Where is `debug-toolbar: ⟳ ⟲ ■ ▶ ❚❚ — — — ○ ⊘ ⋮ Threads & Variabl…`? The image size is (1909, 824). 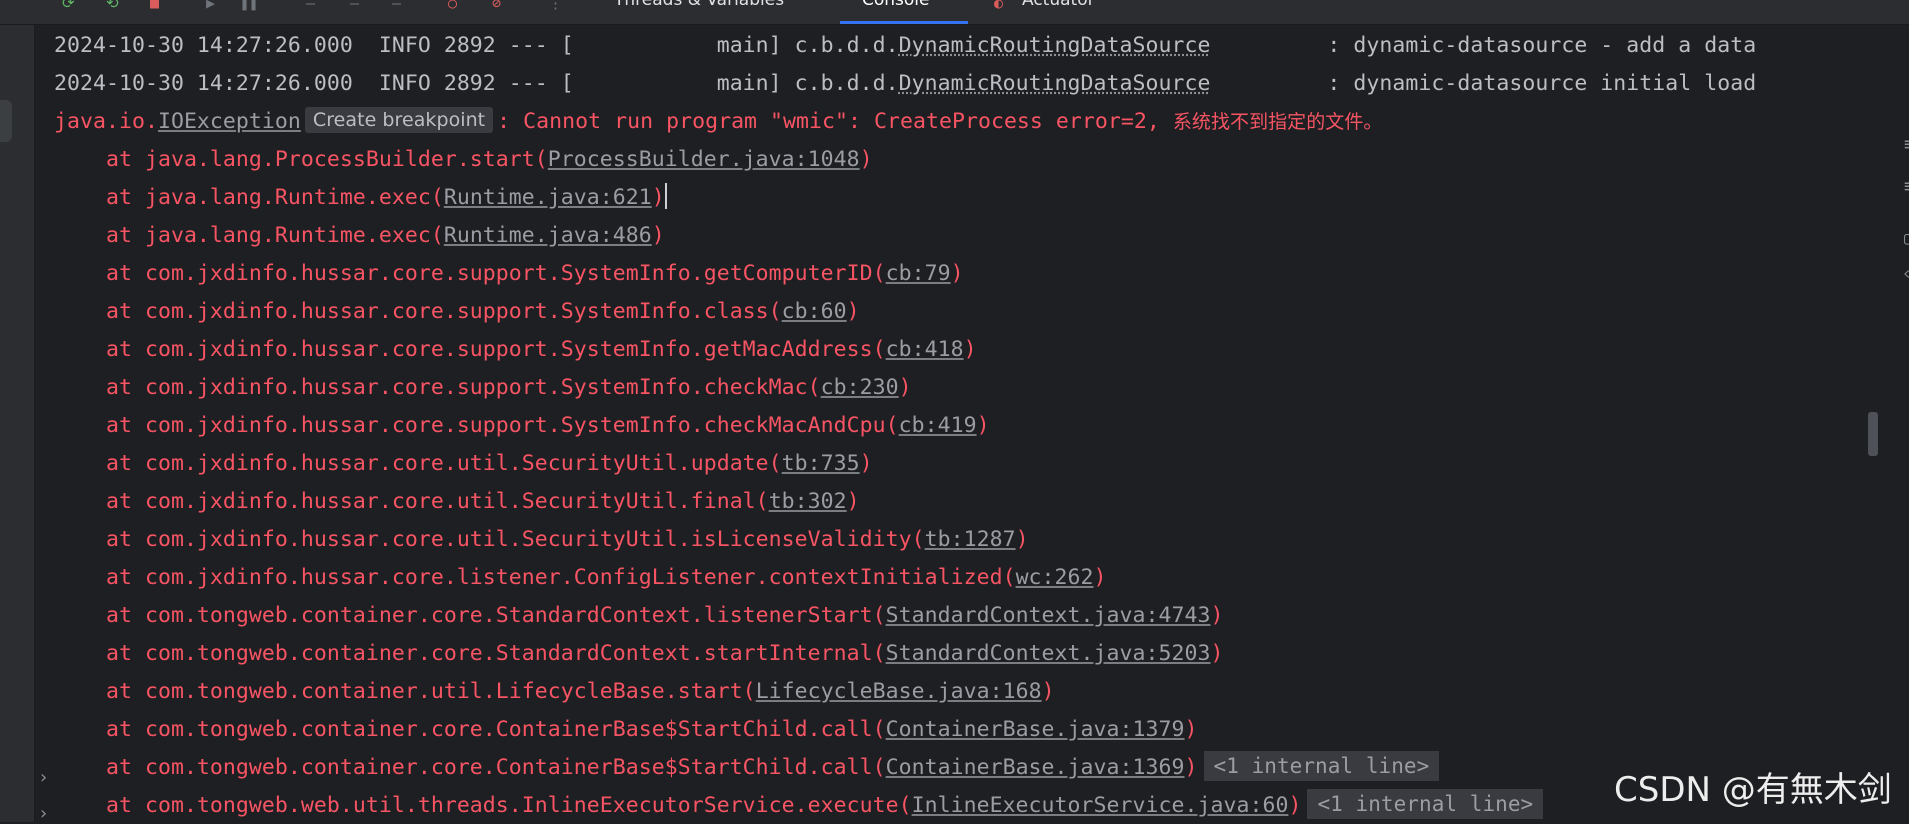 debug-toolbar: ⟳ ⟲ ■ ▶ ❚❚ — — — ○ ⊘ ⋮ Threads & Variabl… is located at coordinates (954, 12).